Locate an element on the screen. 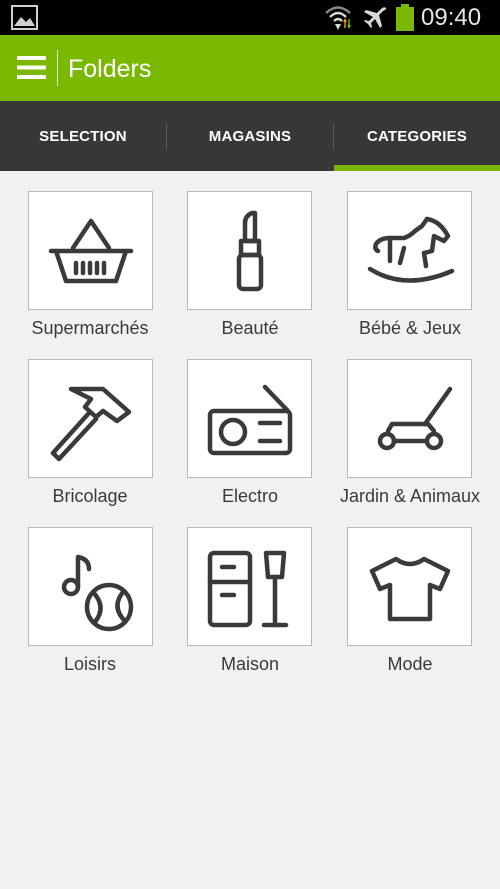  fridge-lamp-icon is located at coordinates (247, 588).